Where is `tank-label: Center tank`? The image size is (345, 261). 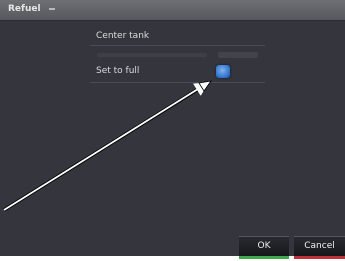 tank-label: Center tank is located at coordinates (123, 36).